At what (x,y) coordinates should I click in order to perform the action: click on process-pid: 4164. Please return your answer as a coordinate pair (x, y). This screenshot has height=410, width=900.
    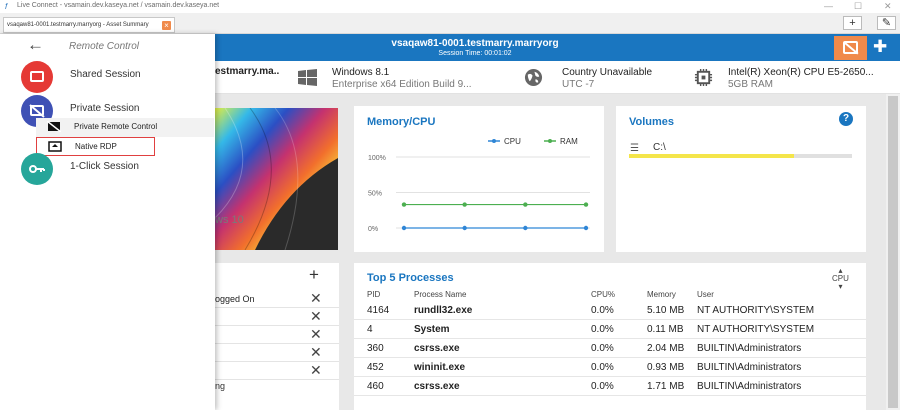
    Looking at the image, I should click on (378, 310).